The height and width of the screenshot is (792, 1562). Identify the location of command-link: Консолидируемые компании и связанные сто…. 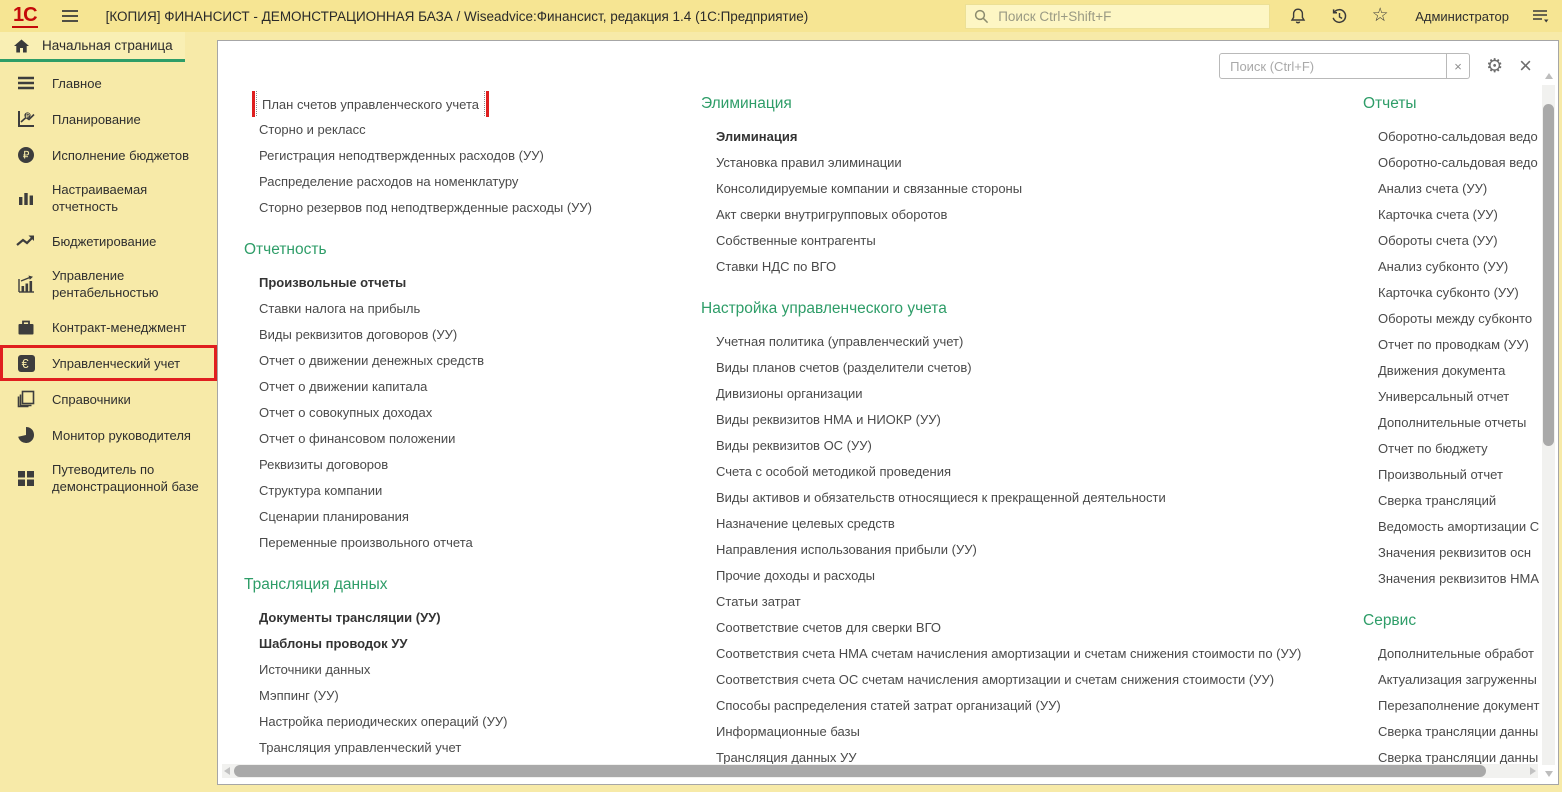
(1026, 189).